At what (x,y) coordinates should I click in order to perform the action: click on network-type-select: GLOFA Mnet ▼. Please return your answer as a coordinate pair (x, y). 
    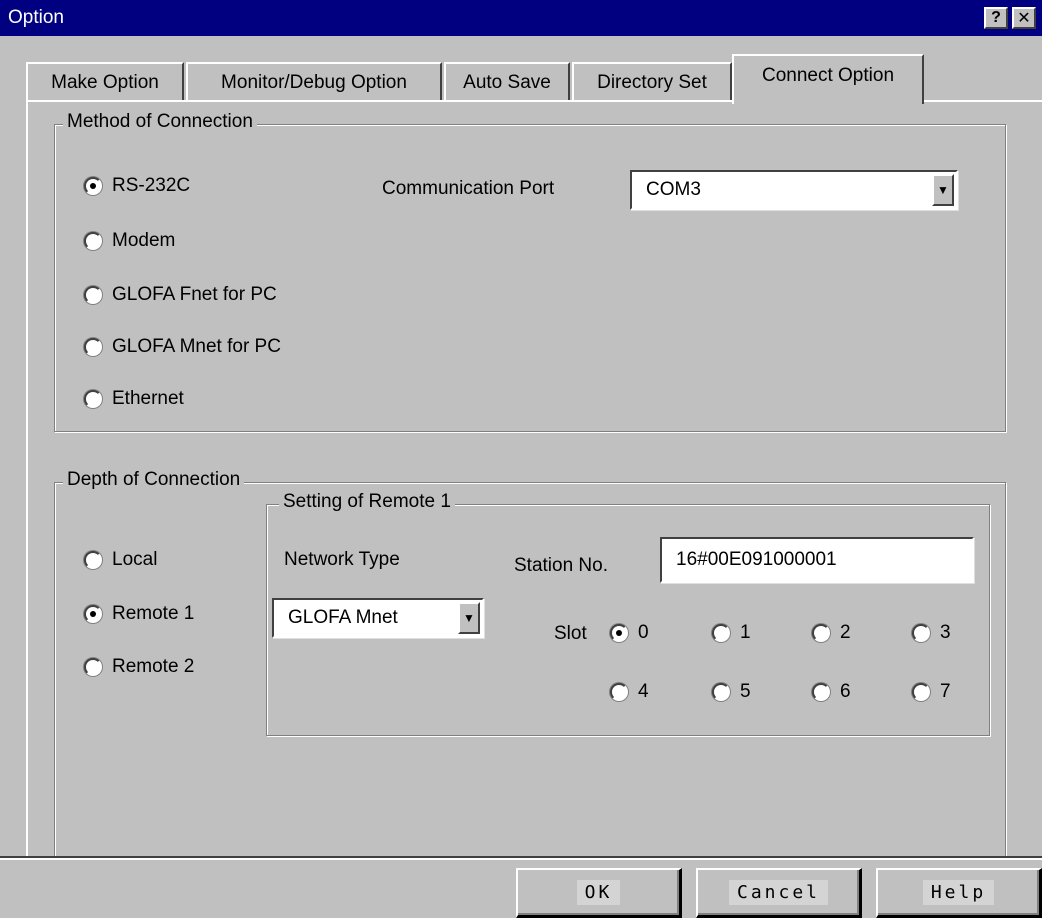
    Looking at the image, I should click on (378, 618).